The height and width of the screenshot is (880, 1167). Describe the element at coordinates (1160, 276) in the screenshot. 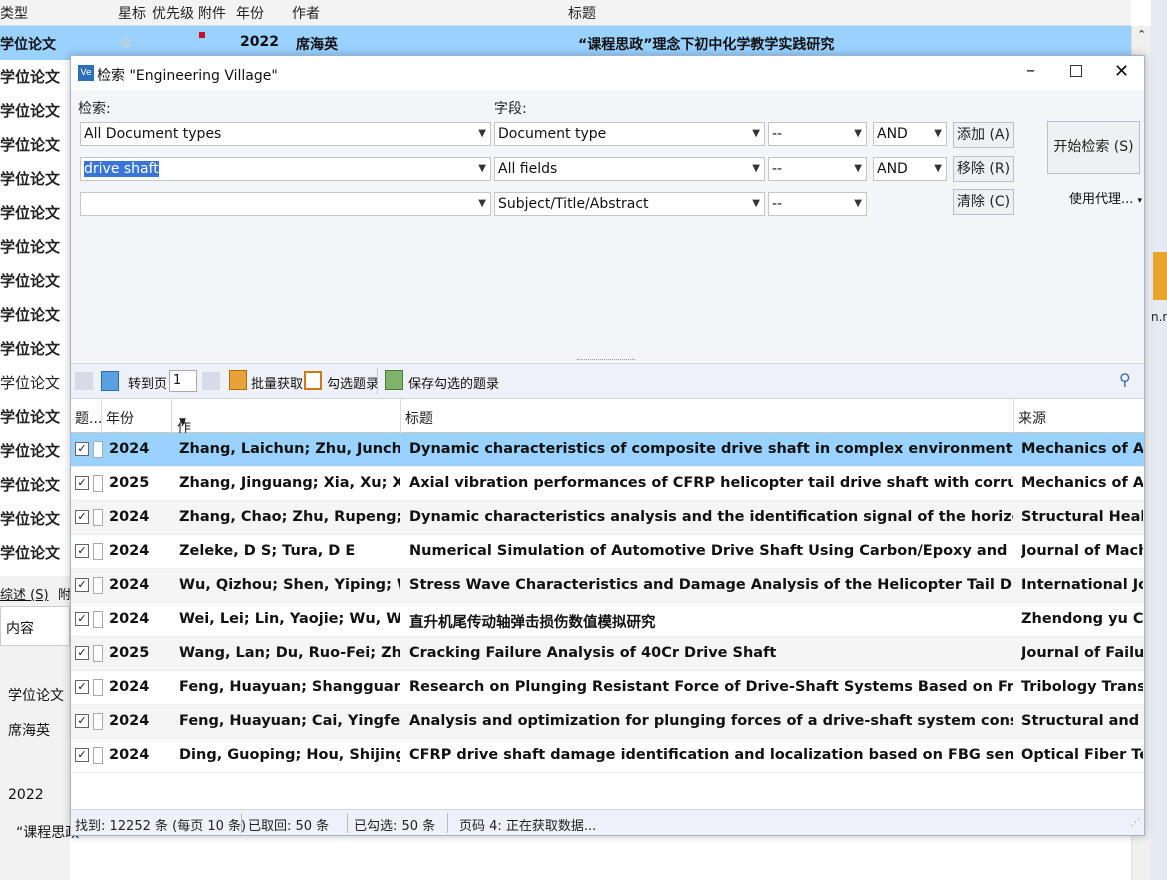

I see `archive-icon` at that location.